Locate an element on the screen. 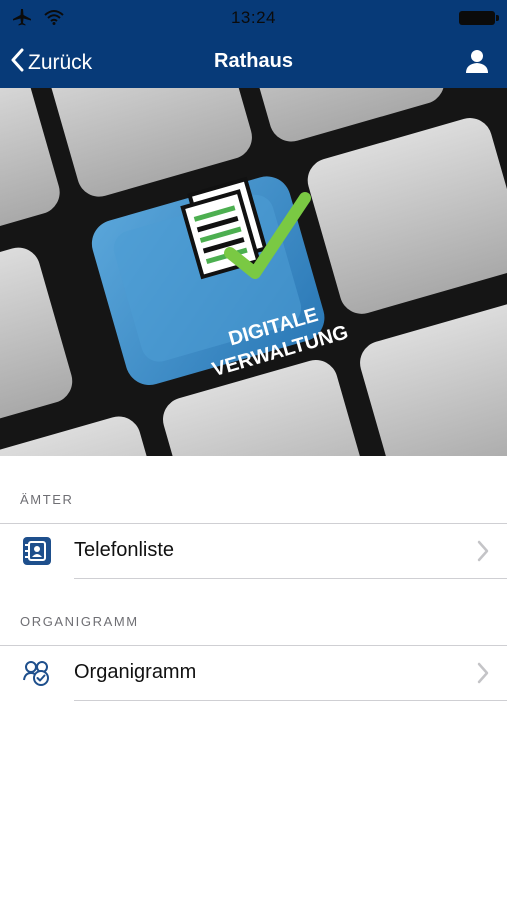  page-title: Rathaus is located at coordinates (253, 61).